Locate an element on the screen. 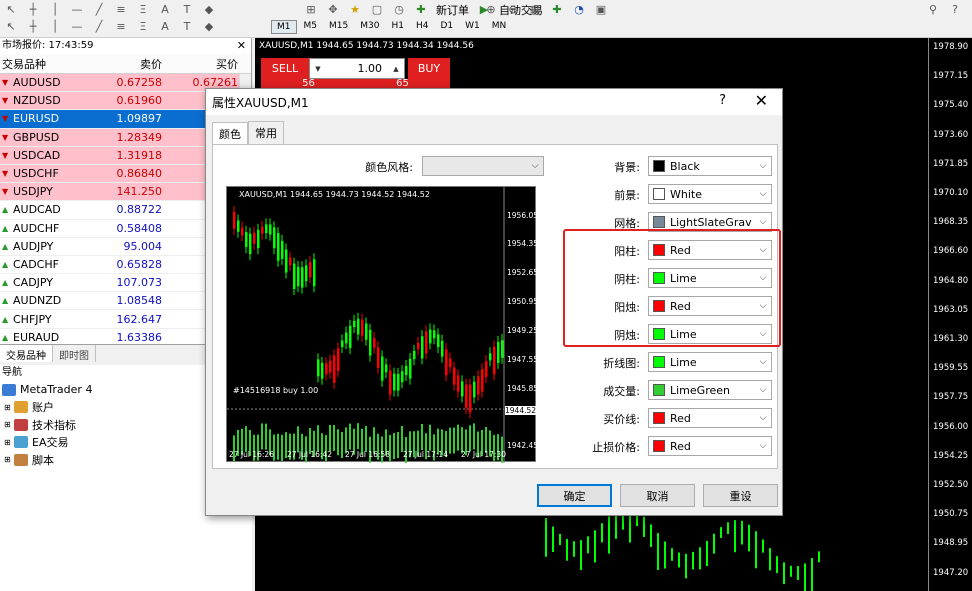  column-ask: 买价 is located at coordinates (202, 64).